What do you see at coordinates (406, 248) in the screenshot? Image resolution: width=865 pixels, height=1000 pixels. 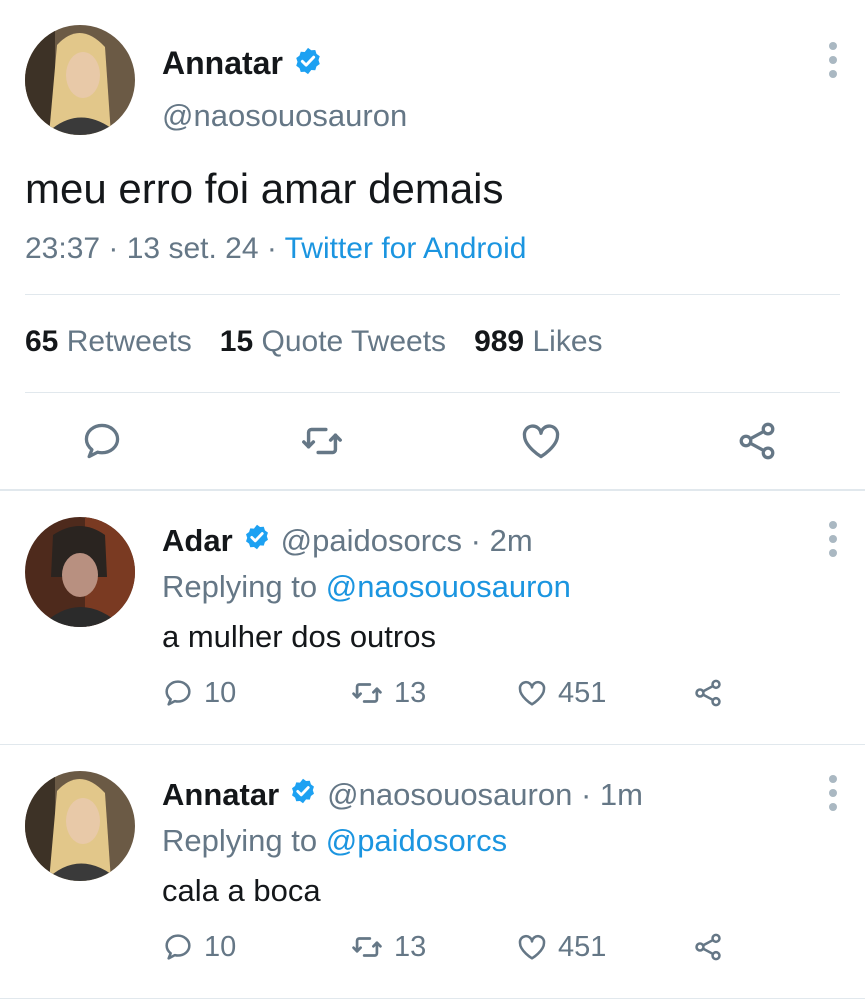 I see `tweet-source-link: Twitter for Android` at bounding box center [406, 248].